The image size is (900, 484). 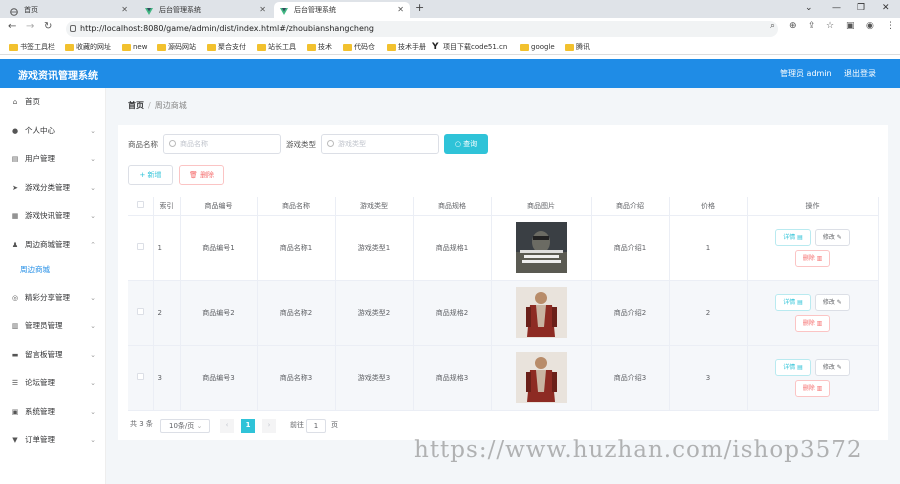 I want to click on bookmark-item: new, so click(x=134, y=47).